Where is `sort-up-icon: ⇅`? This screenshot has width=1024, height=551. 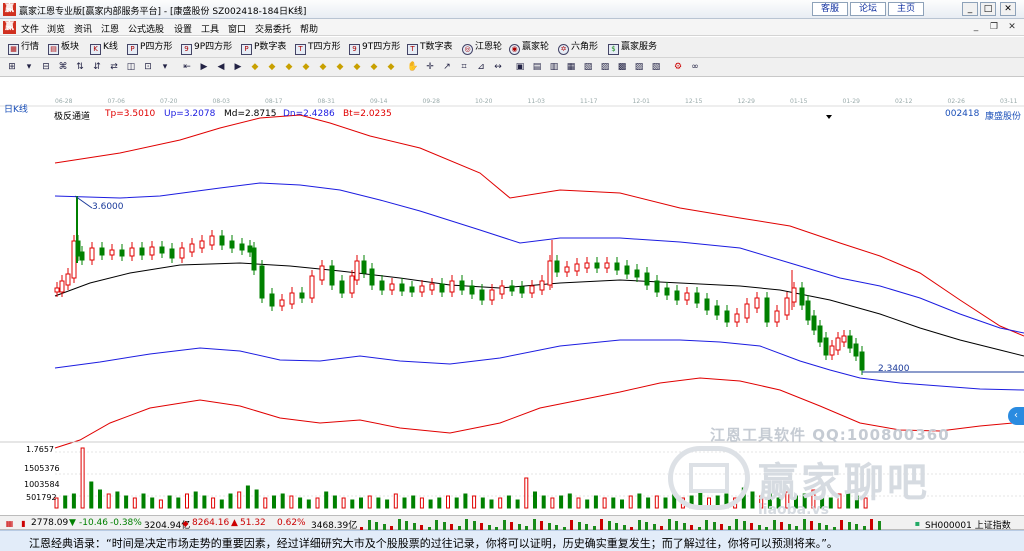 sort-up-icon: ⇅ is located at coordinates (80, 67).